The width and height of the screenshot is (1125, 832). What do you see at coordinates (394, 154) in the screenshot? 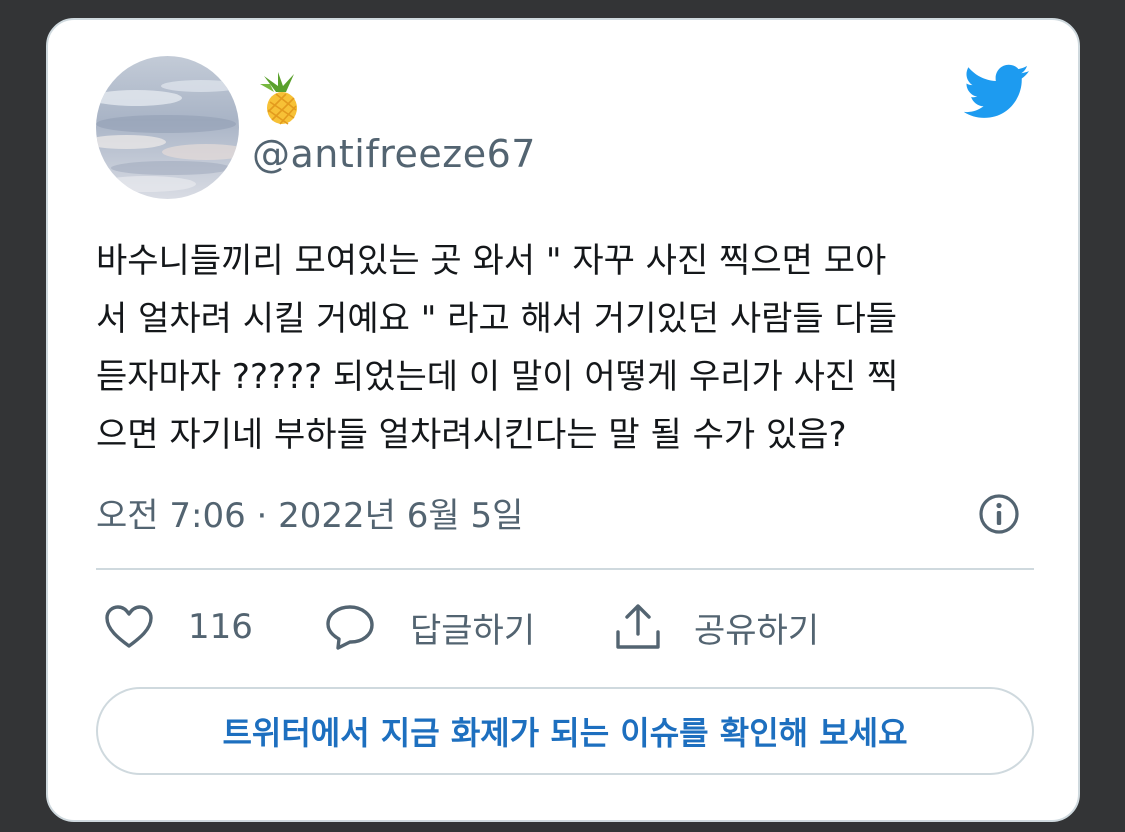
I see `user-handle: @antifreeze67` at bounding box center [394, 154].